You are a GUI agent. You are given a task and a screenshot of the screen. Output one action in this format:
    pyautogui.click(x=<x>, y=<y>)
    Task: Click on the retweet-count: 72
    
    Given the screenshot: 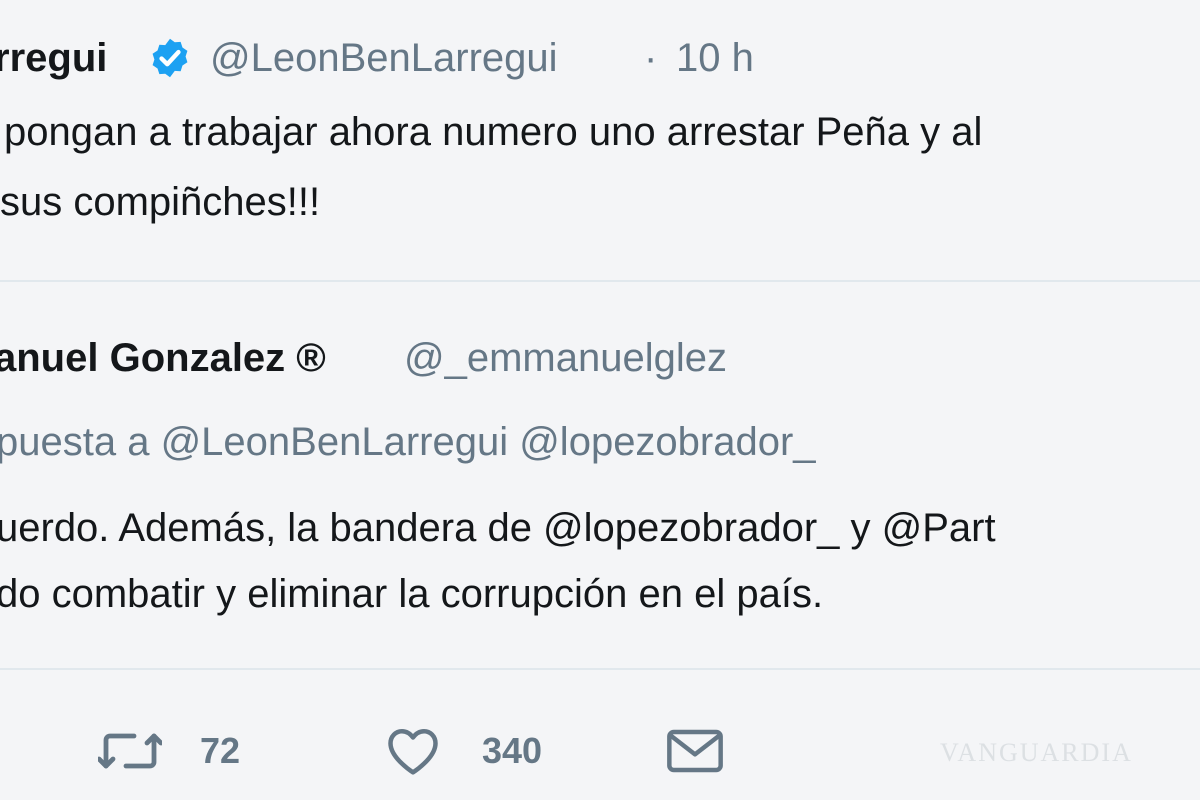 What is the action you would take?
    pyautogui.click(x=220, y=750)
    